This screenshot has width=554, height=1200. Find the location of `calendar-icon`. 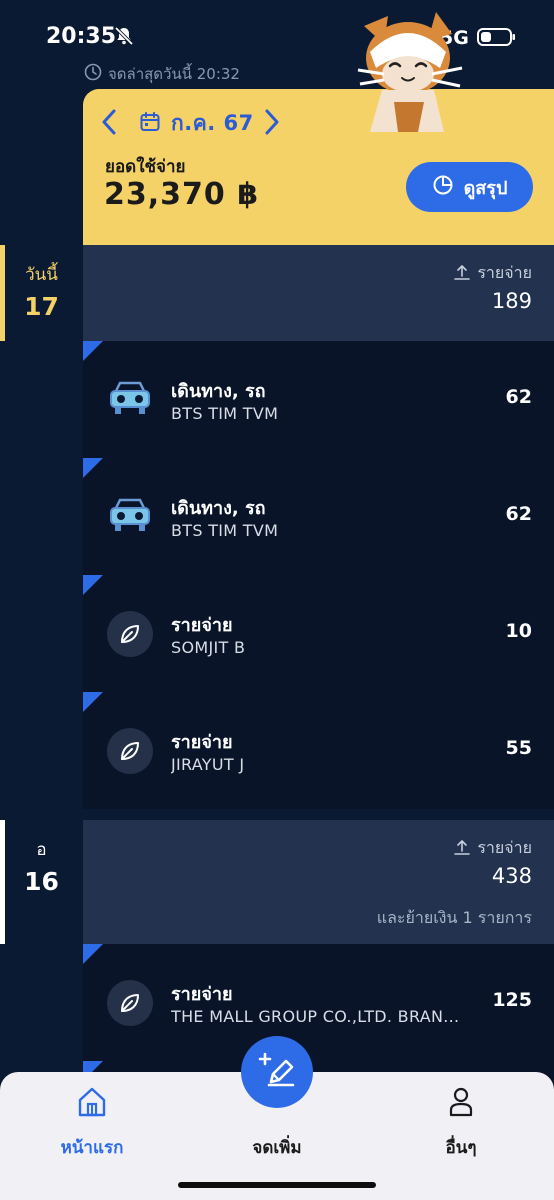

calendar-icon is located at coordinates (150, 124).